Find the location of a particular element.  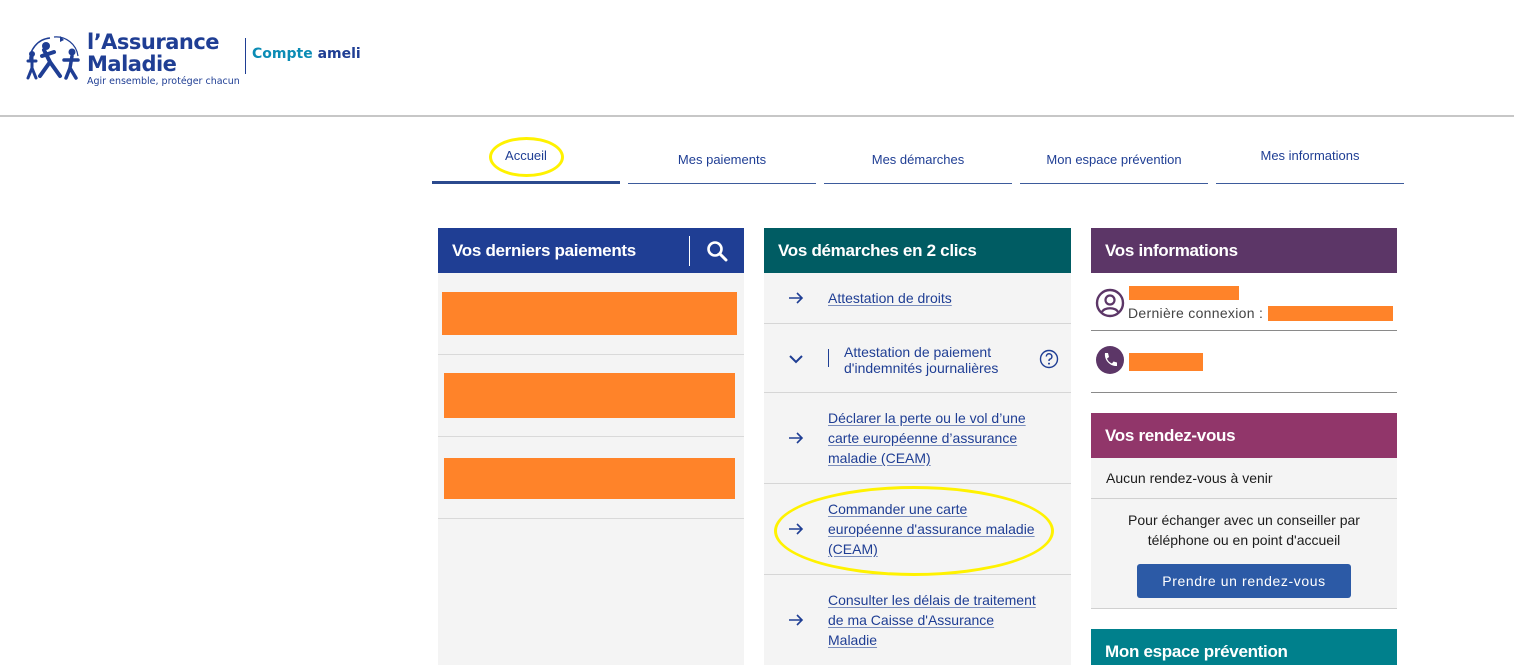

infos-card: Vos informations Dernière connexion : is located at coordinates (1244, 311).